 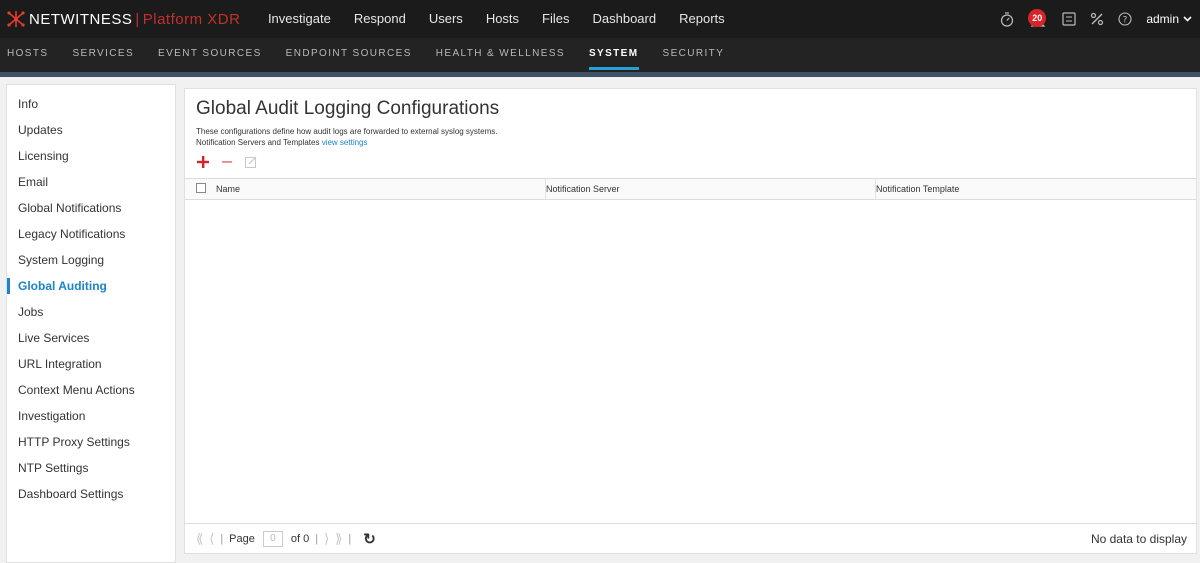 What do you see at coordinates (91, 416) in the screenshot?
I see `sidebar-item-investigation: Investigation` at bounding box center [91, 416].